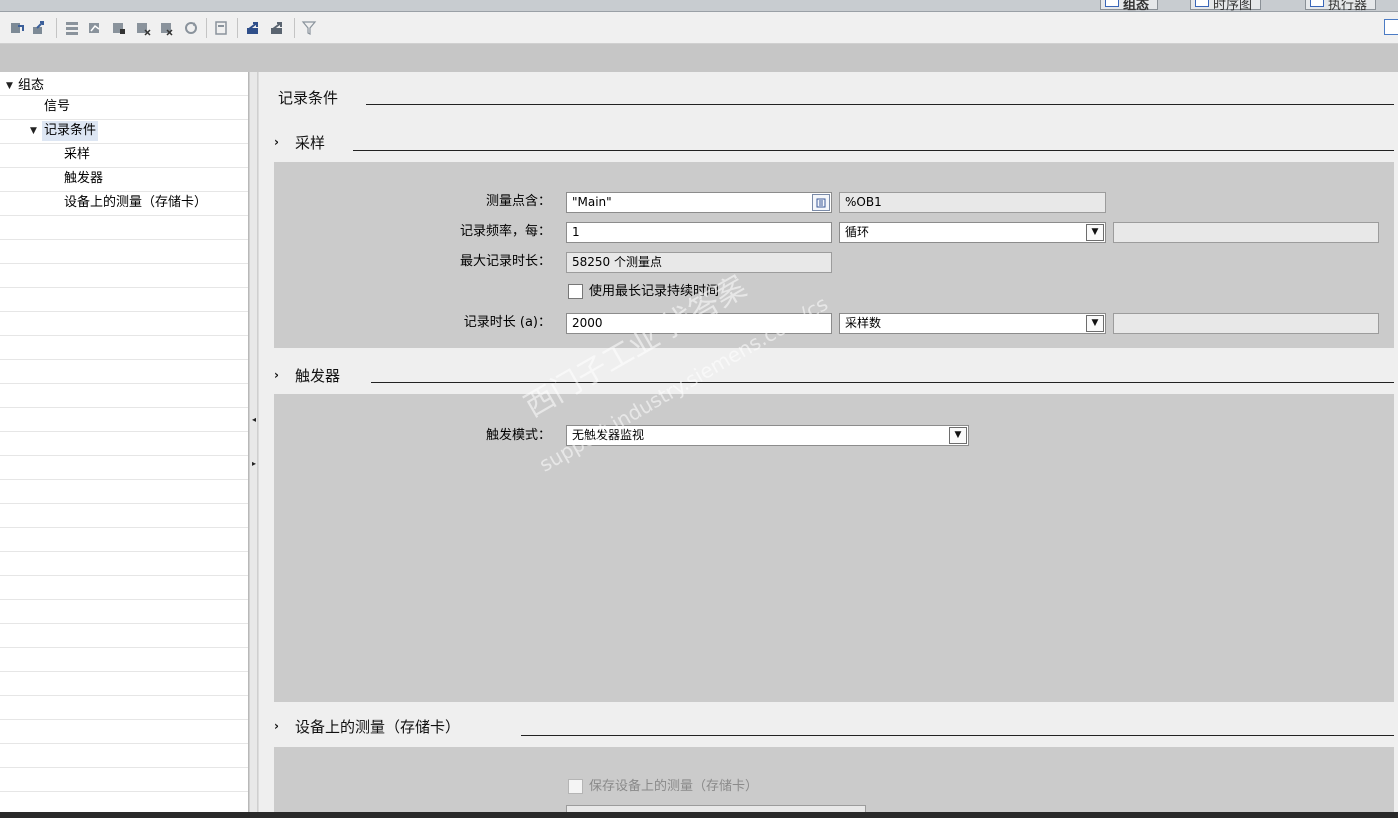 The width and height of the screenshot is (1398, 818). I want to click on freq-extra-field, so click(1246, 232).